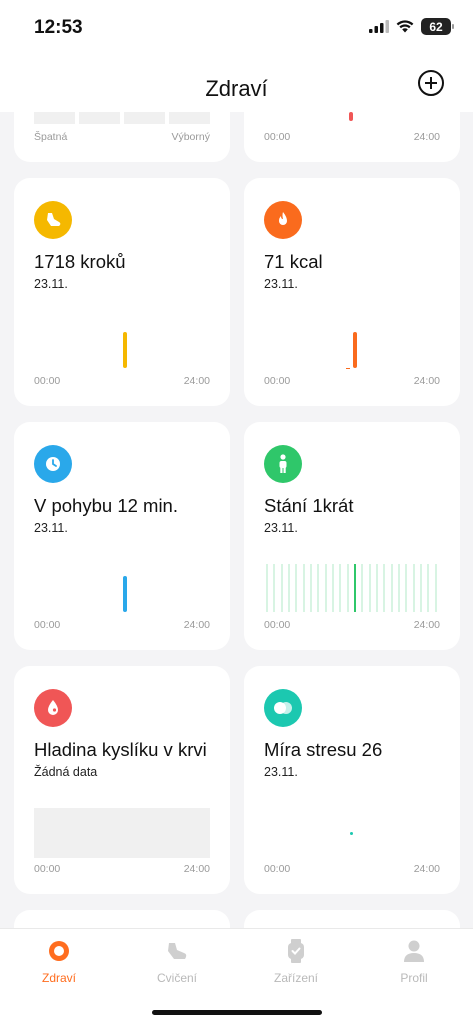 The height and width of the screenshot is (1024, 473). I want to click on standing-card: Stání 1krát 23.11. 00:00 24:00, so click(352, 536).